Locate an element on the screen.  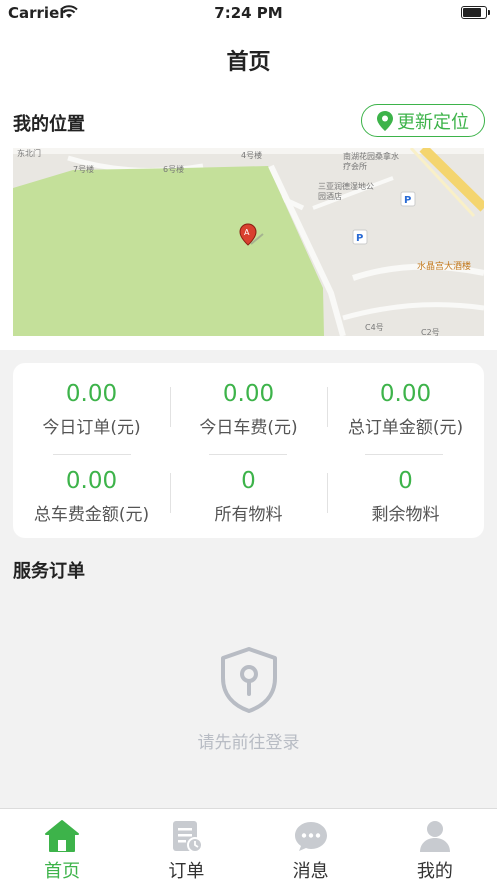
stat-label: 今日订单(元) is located at coordinates (91, 428).